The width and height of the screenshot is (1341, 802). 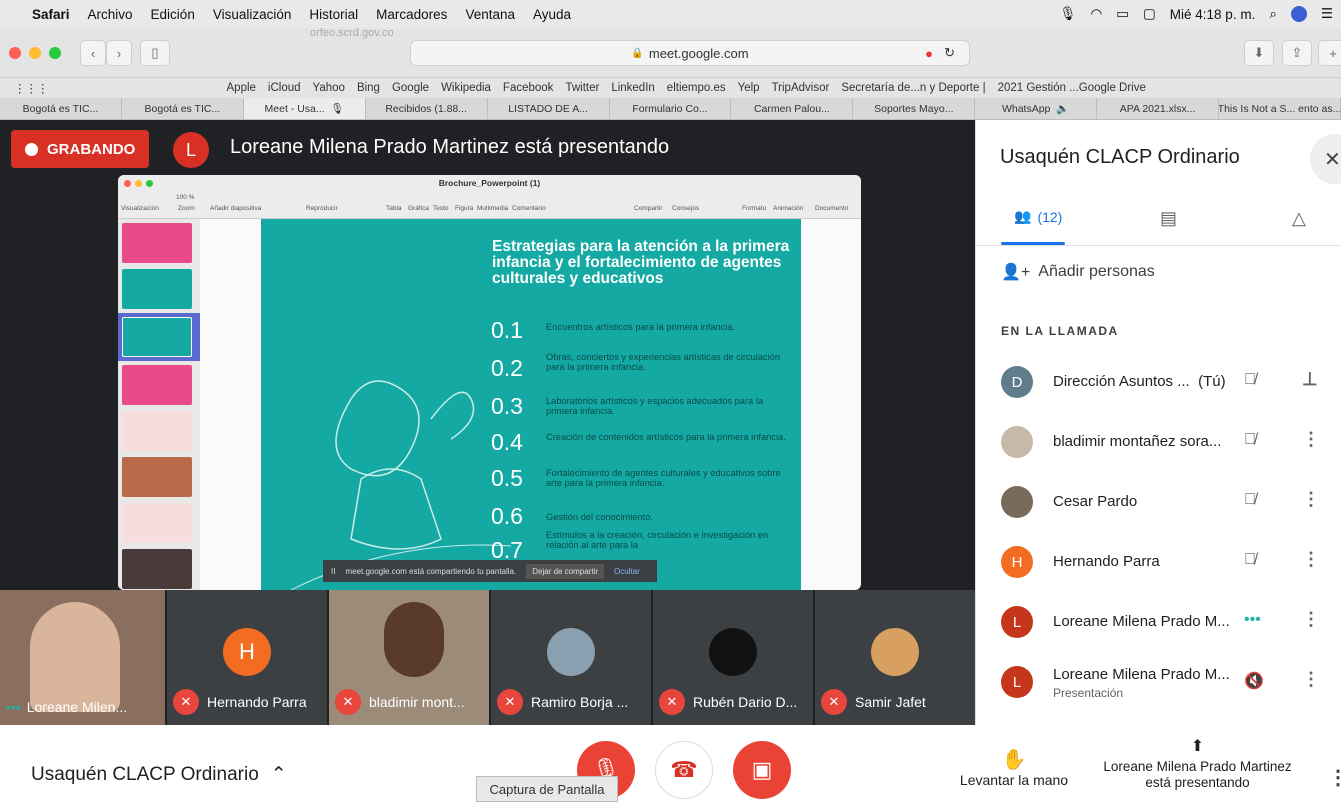 I want to click on browser-tab: WhatsApp 🔈, so click(x=1036, y=108).